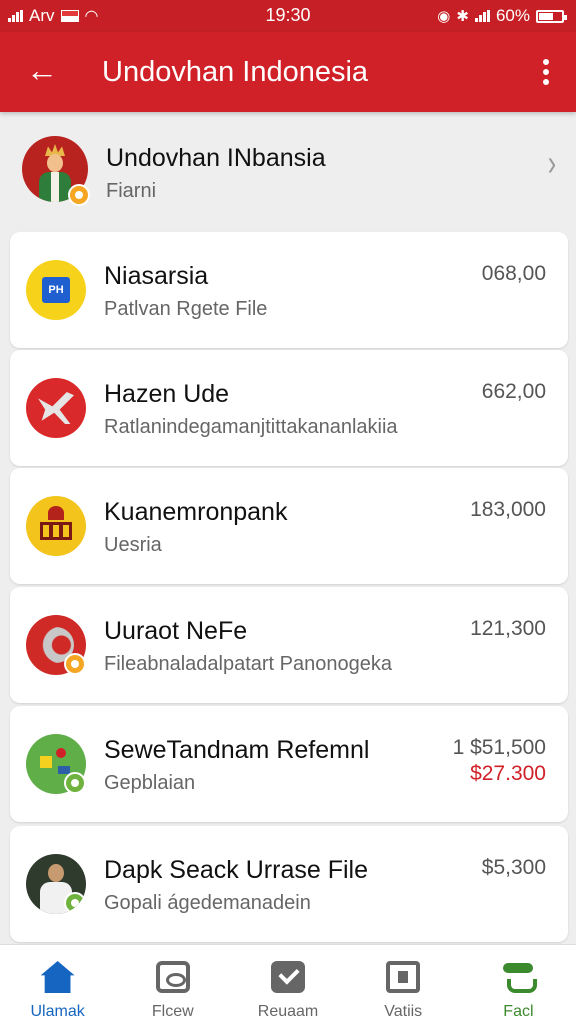  I want to click on list-item-title: Niasarsia, so click(156, 276).